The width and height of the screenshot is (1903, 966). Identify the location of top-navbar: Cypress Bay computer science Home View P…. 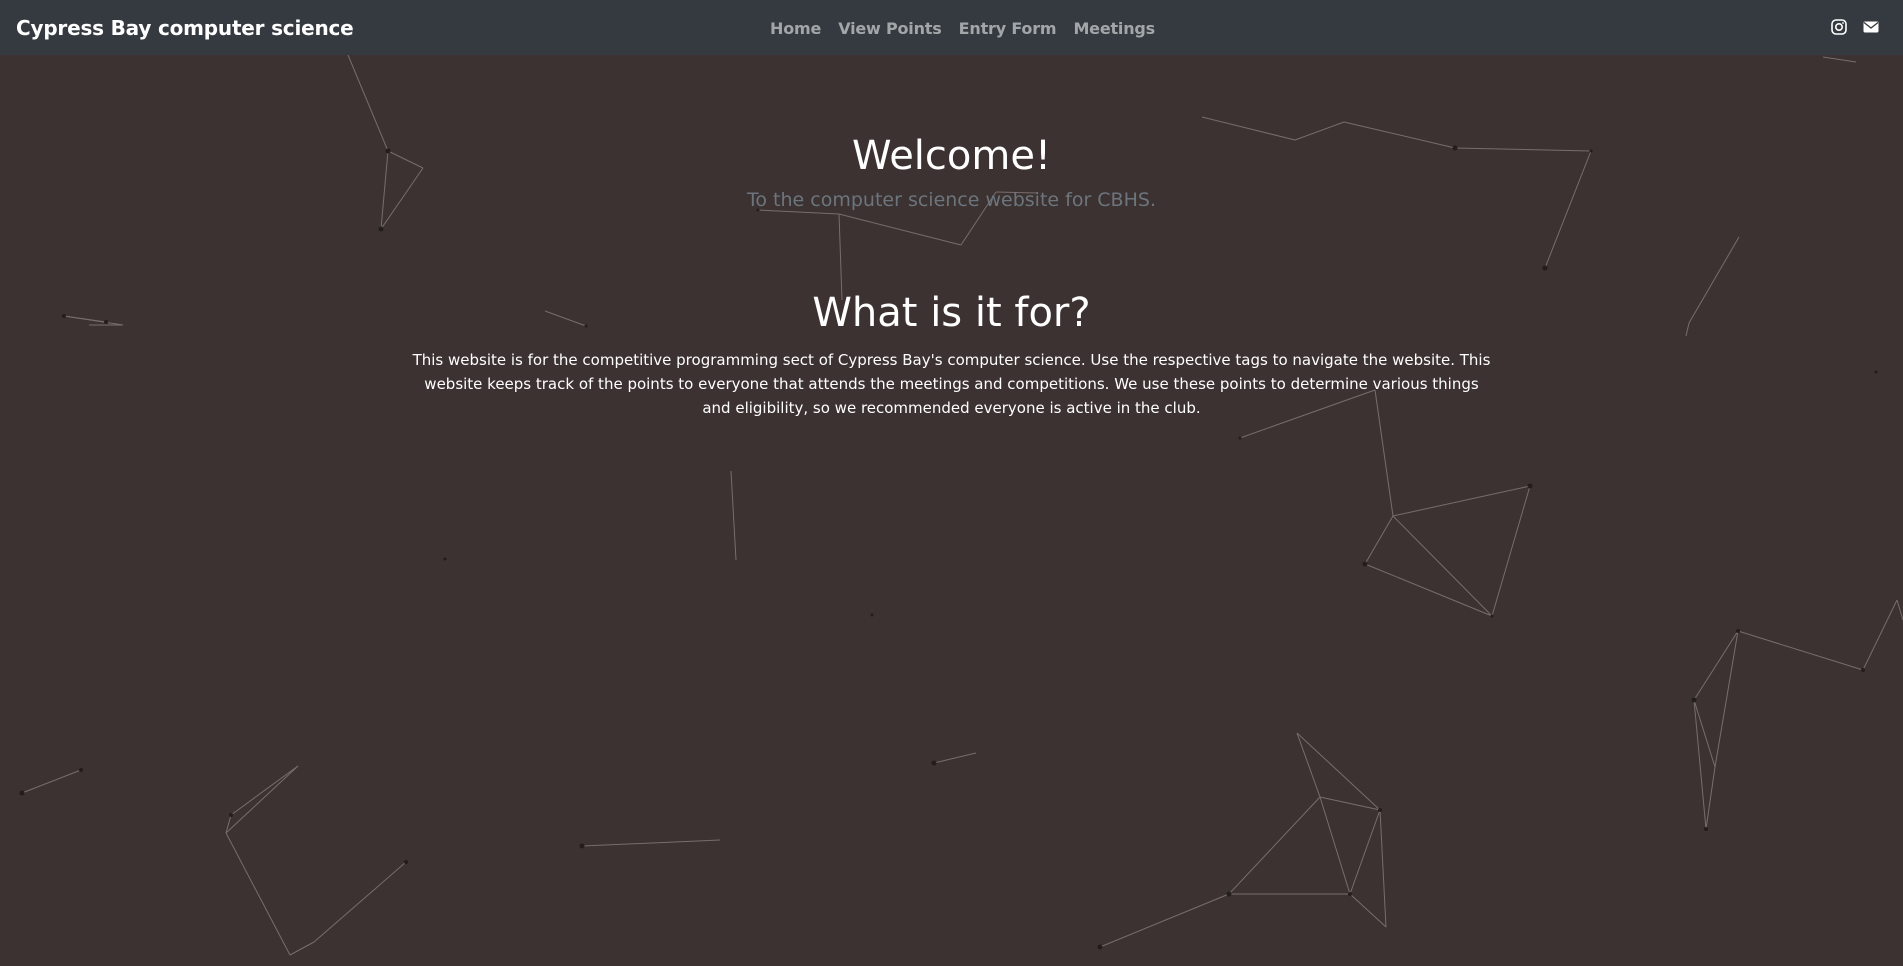
(951, 27).